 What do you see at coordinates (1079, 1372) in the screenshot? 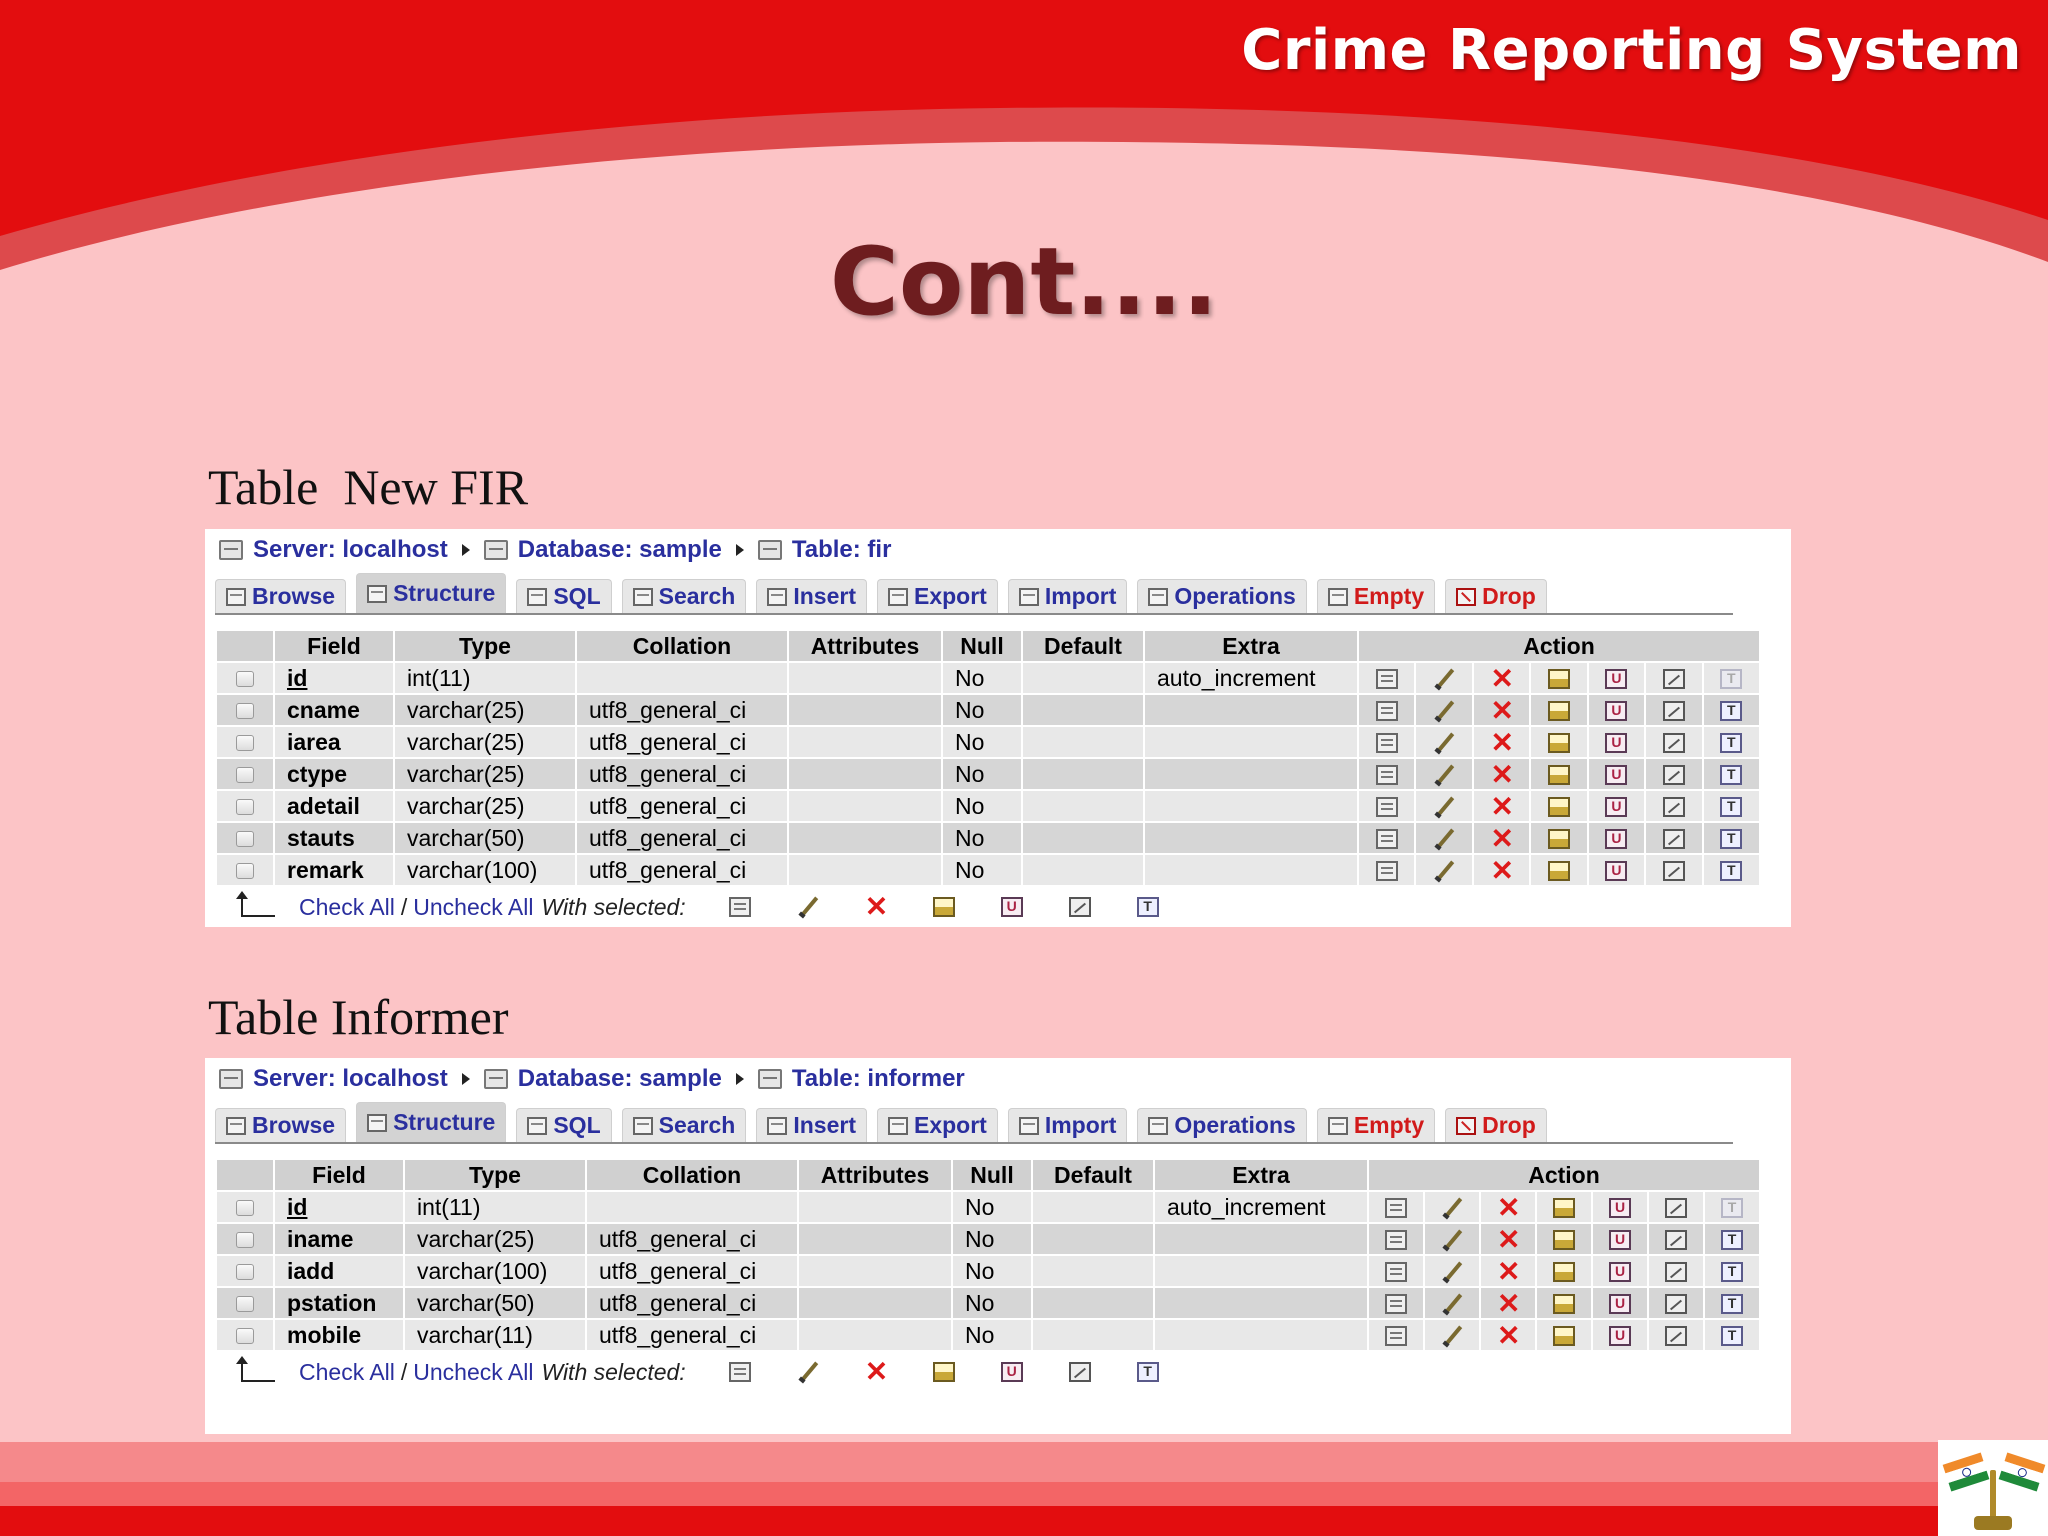
I see `bulk-index-icon` at bounding box center [1079, 1372].